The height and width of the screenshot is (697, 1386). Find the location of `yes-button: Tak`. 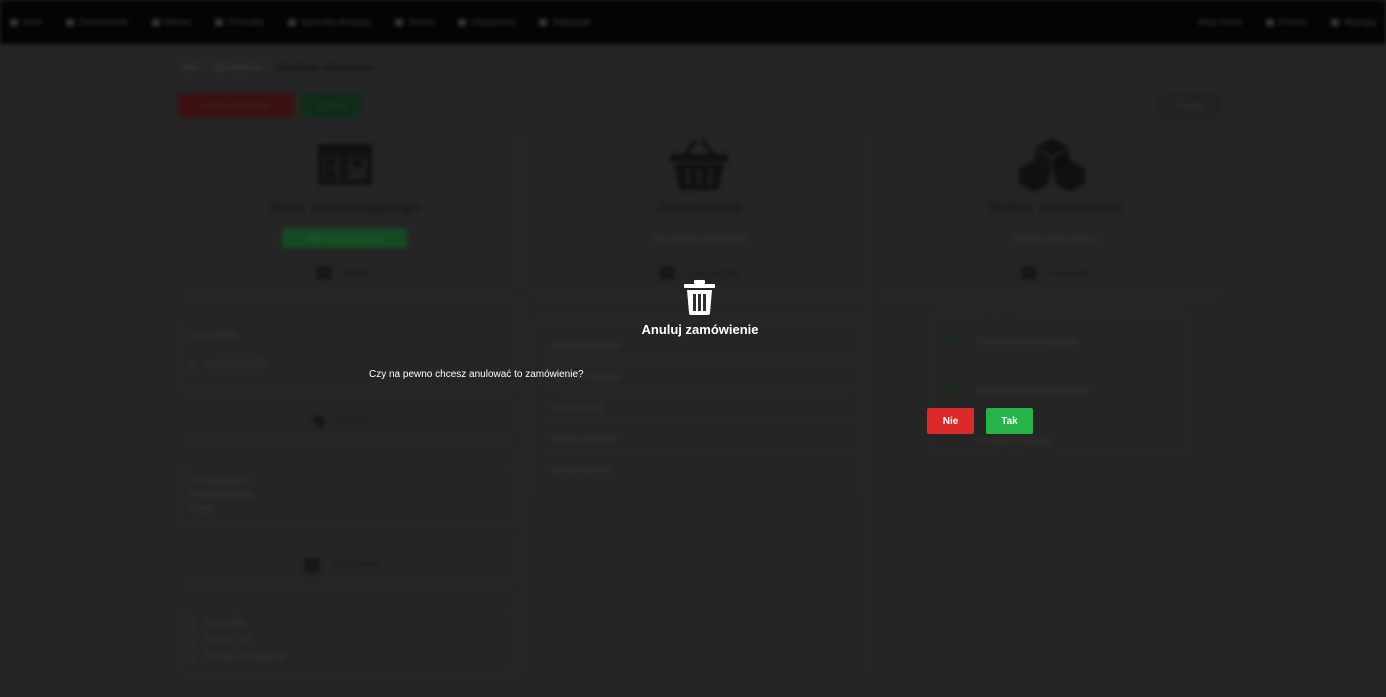

yes-button: Tak is located at coordinates (1009, 421).